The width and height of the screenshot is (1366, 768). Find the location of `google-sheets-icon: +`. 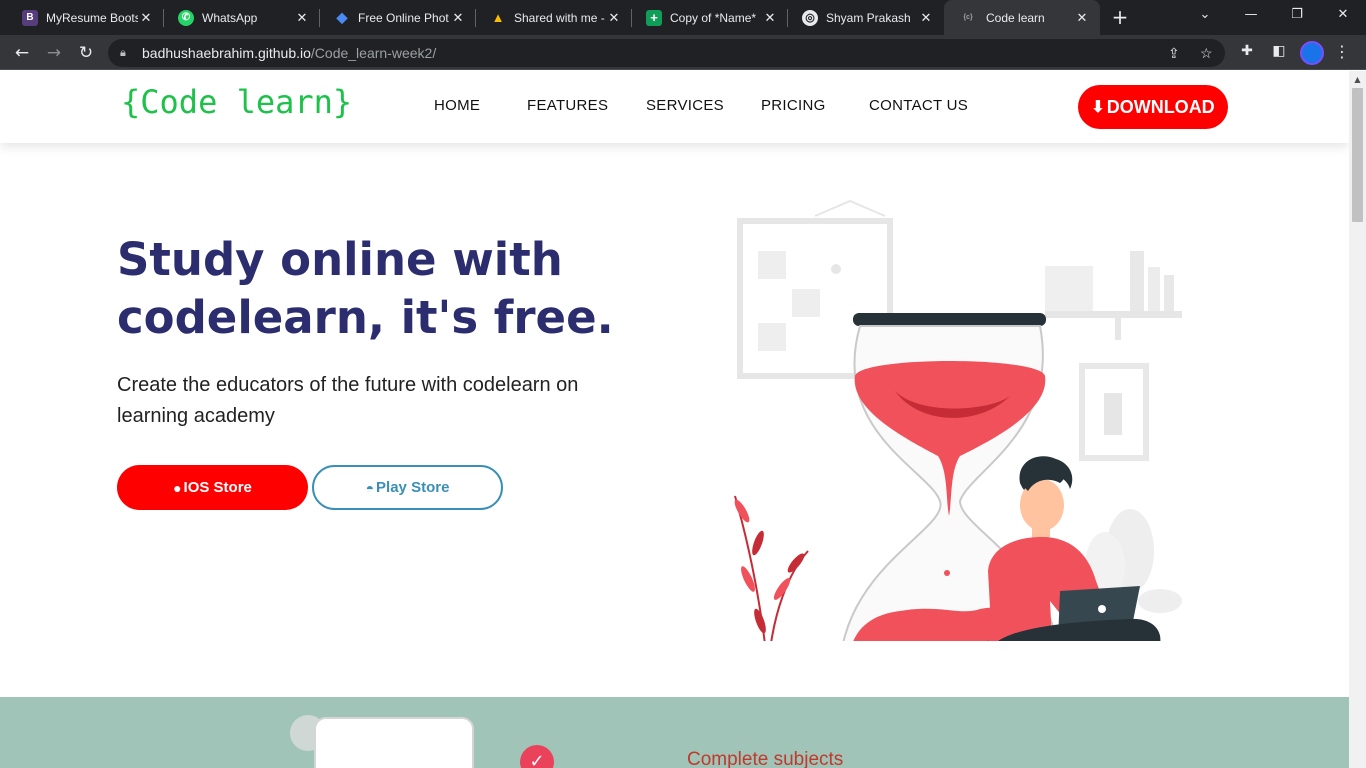

google-sheets-icon: + is located at coordinates (654, 17).